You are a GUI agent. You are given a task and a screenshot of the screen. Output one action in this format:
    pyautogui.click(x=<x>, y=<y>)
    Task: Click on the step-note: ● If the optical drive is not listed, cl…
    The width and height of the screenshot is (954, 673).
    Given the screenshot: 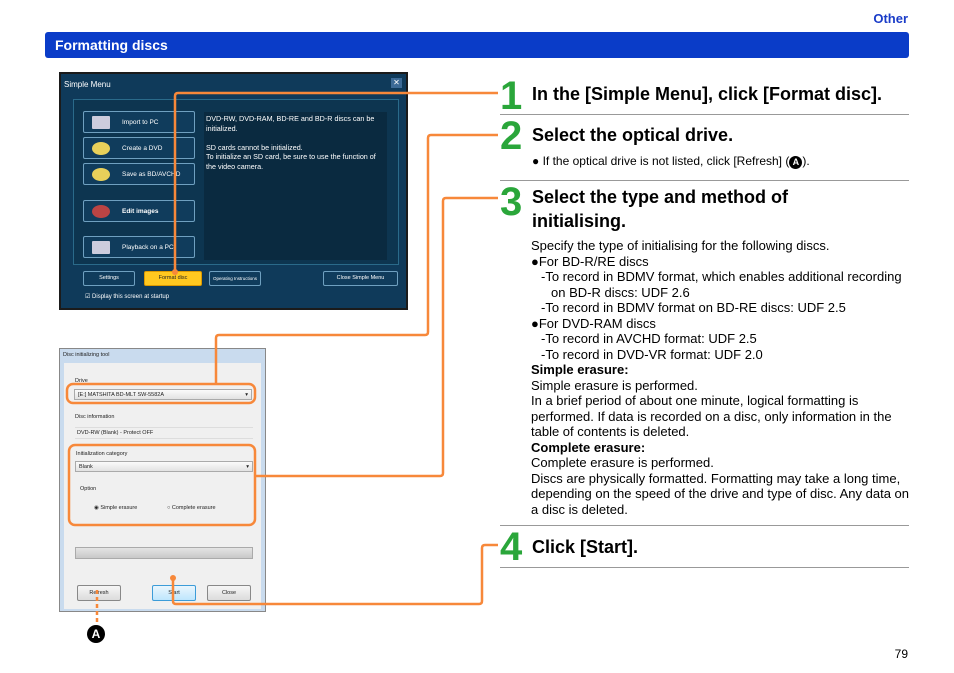 What is the action you would take?
    pyautogui.click(x=671, y=161)
    